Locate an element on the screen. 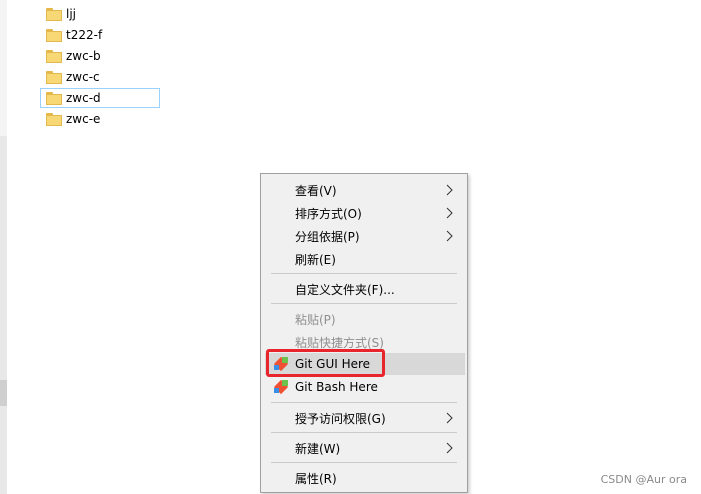 The image size is (701, 494). folder-name: zwc-b is located at coordinates (83, 56).